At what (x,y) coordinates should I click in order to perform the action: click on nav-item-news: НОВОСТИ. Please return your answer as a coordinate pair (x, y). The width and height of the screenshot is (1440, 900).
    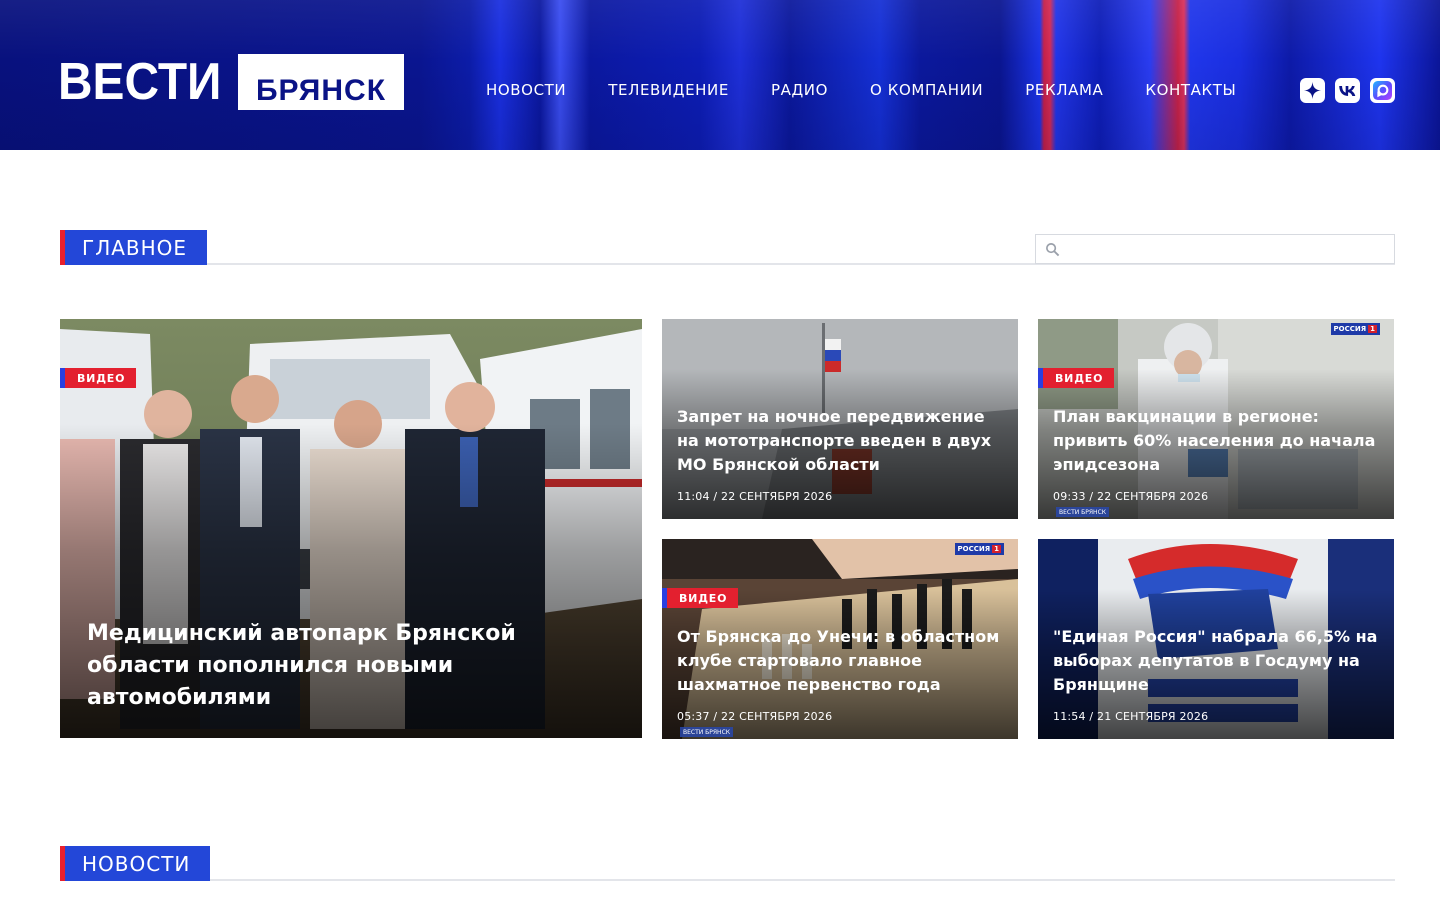
    Looking at the image, I should click on (526, 90).